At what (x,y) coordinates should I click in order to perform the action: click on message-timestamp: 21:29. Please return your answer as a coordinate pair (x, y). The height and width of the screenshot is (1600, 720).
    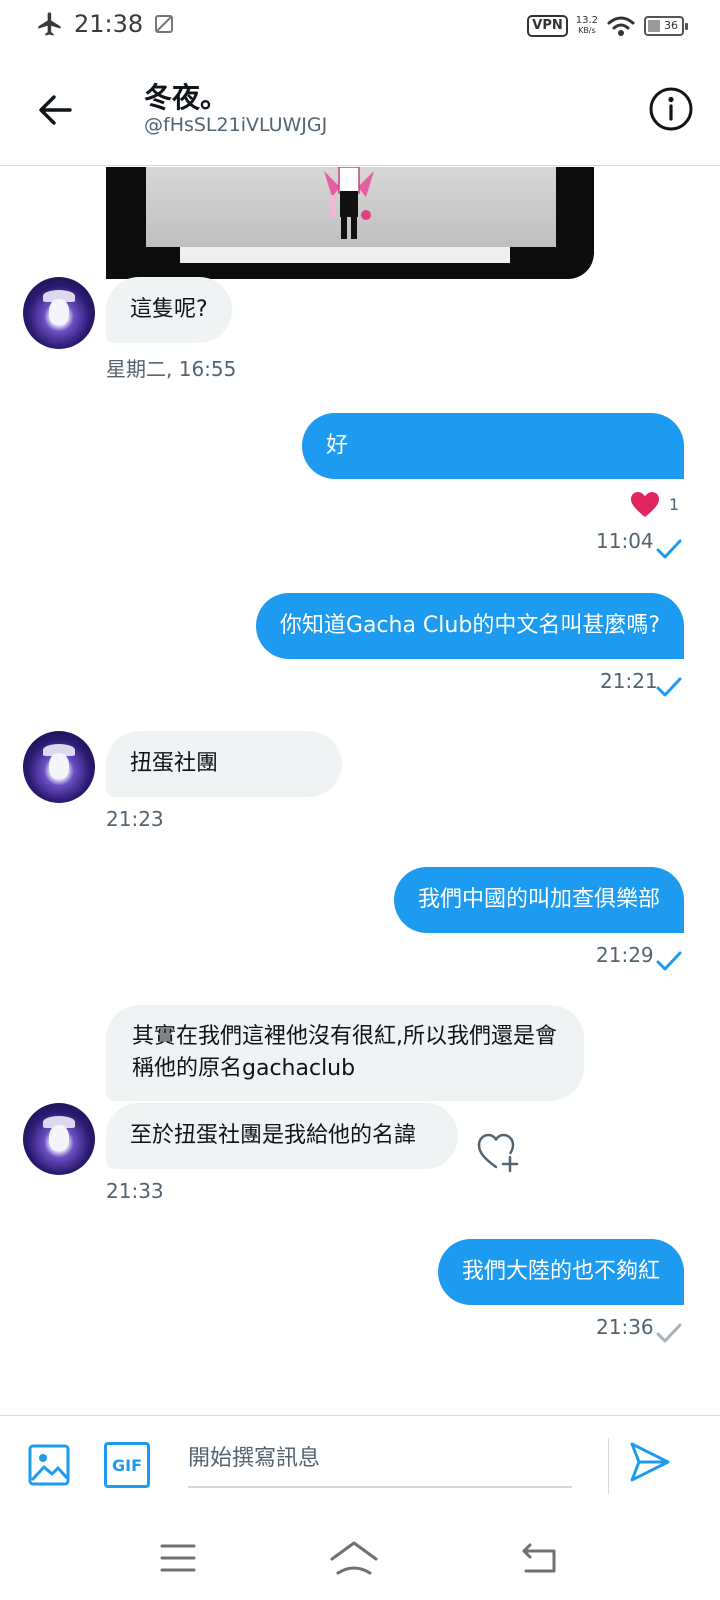
    Looking at the image, I should click on (625, 955).